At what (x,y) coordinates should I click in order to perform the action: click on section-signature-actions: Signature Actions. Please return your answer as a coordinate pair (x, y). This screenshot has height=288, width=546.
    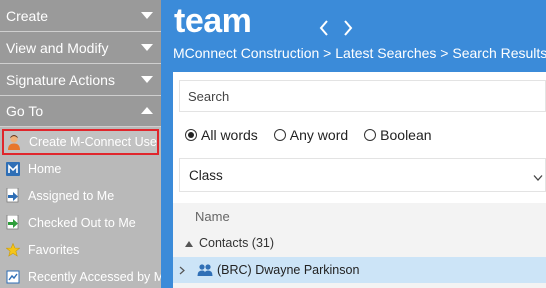
    Looking at the image, I should click on (80, 80).